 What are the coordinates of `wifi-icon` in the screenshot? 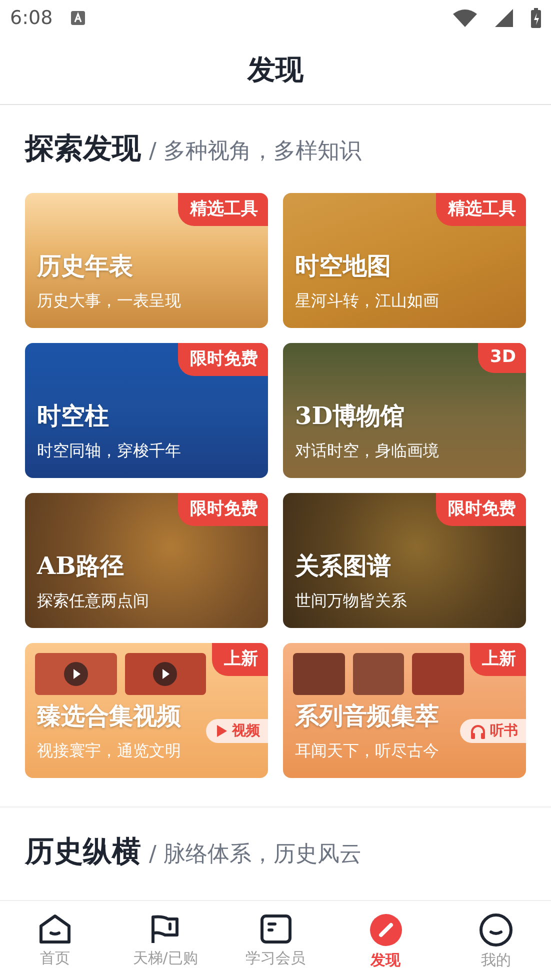 It's located at (465, 18).